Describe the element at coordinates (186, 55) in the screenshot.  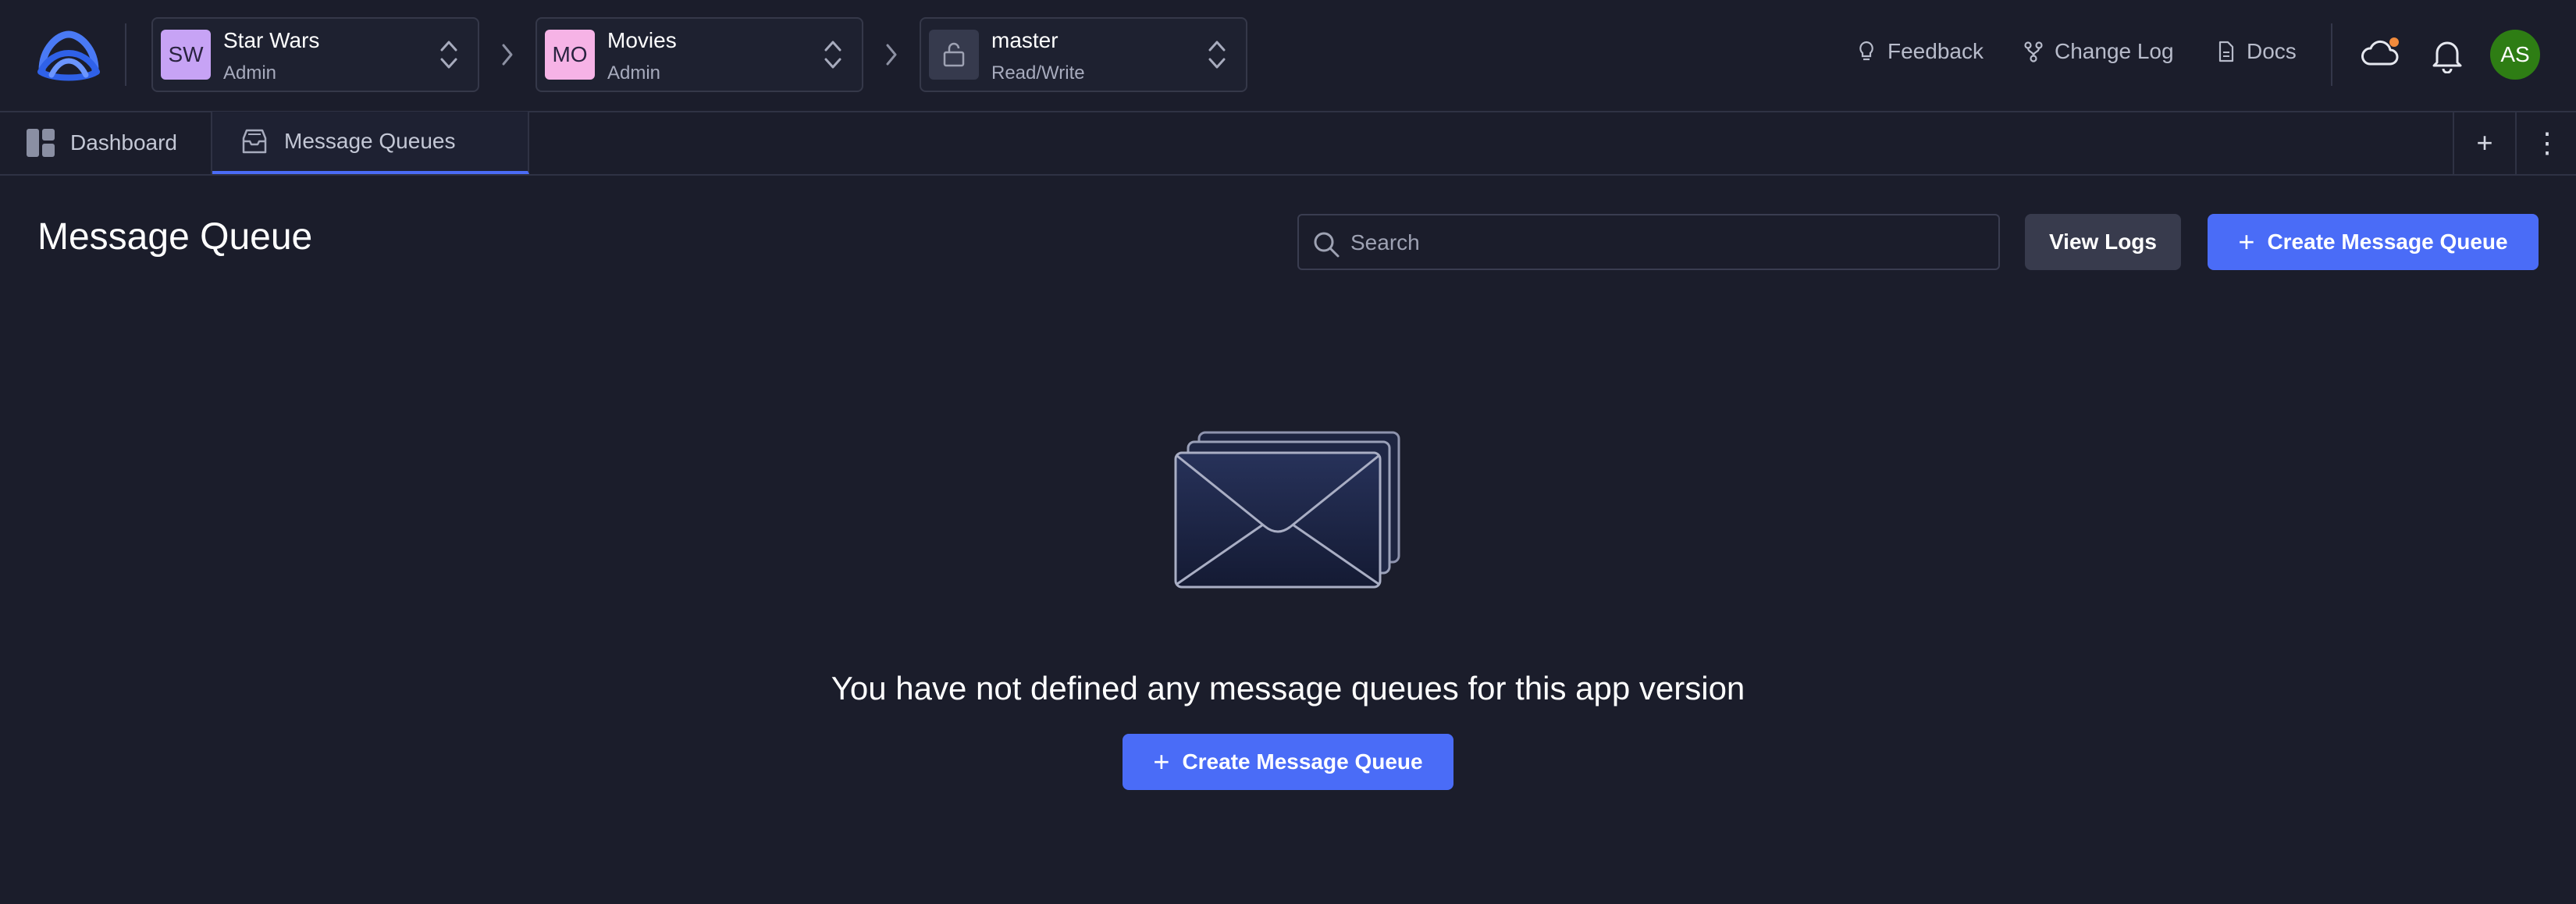
I see `organization-badge: SW` at that location.